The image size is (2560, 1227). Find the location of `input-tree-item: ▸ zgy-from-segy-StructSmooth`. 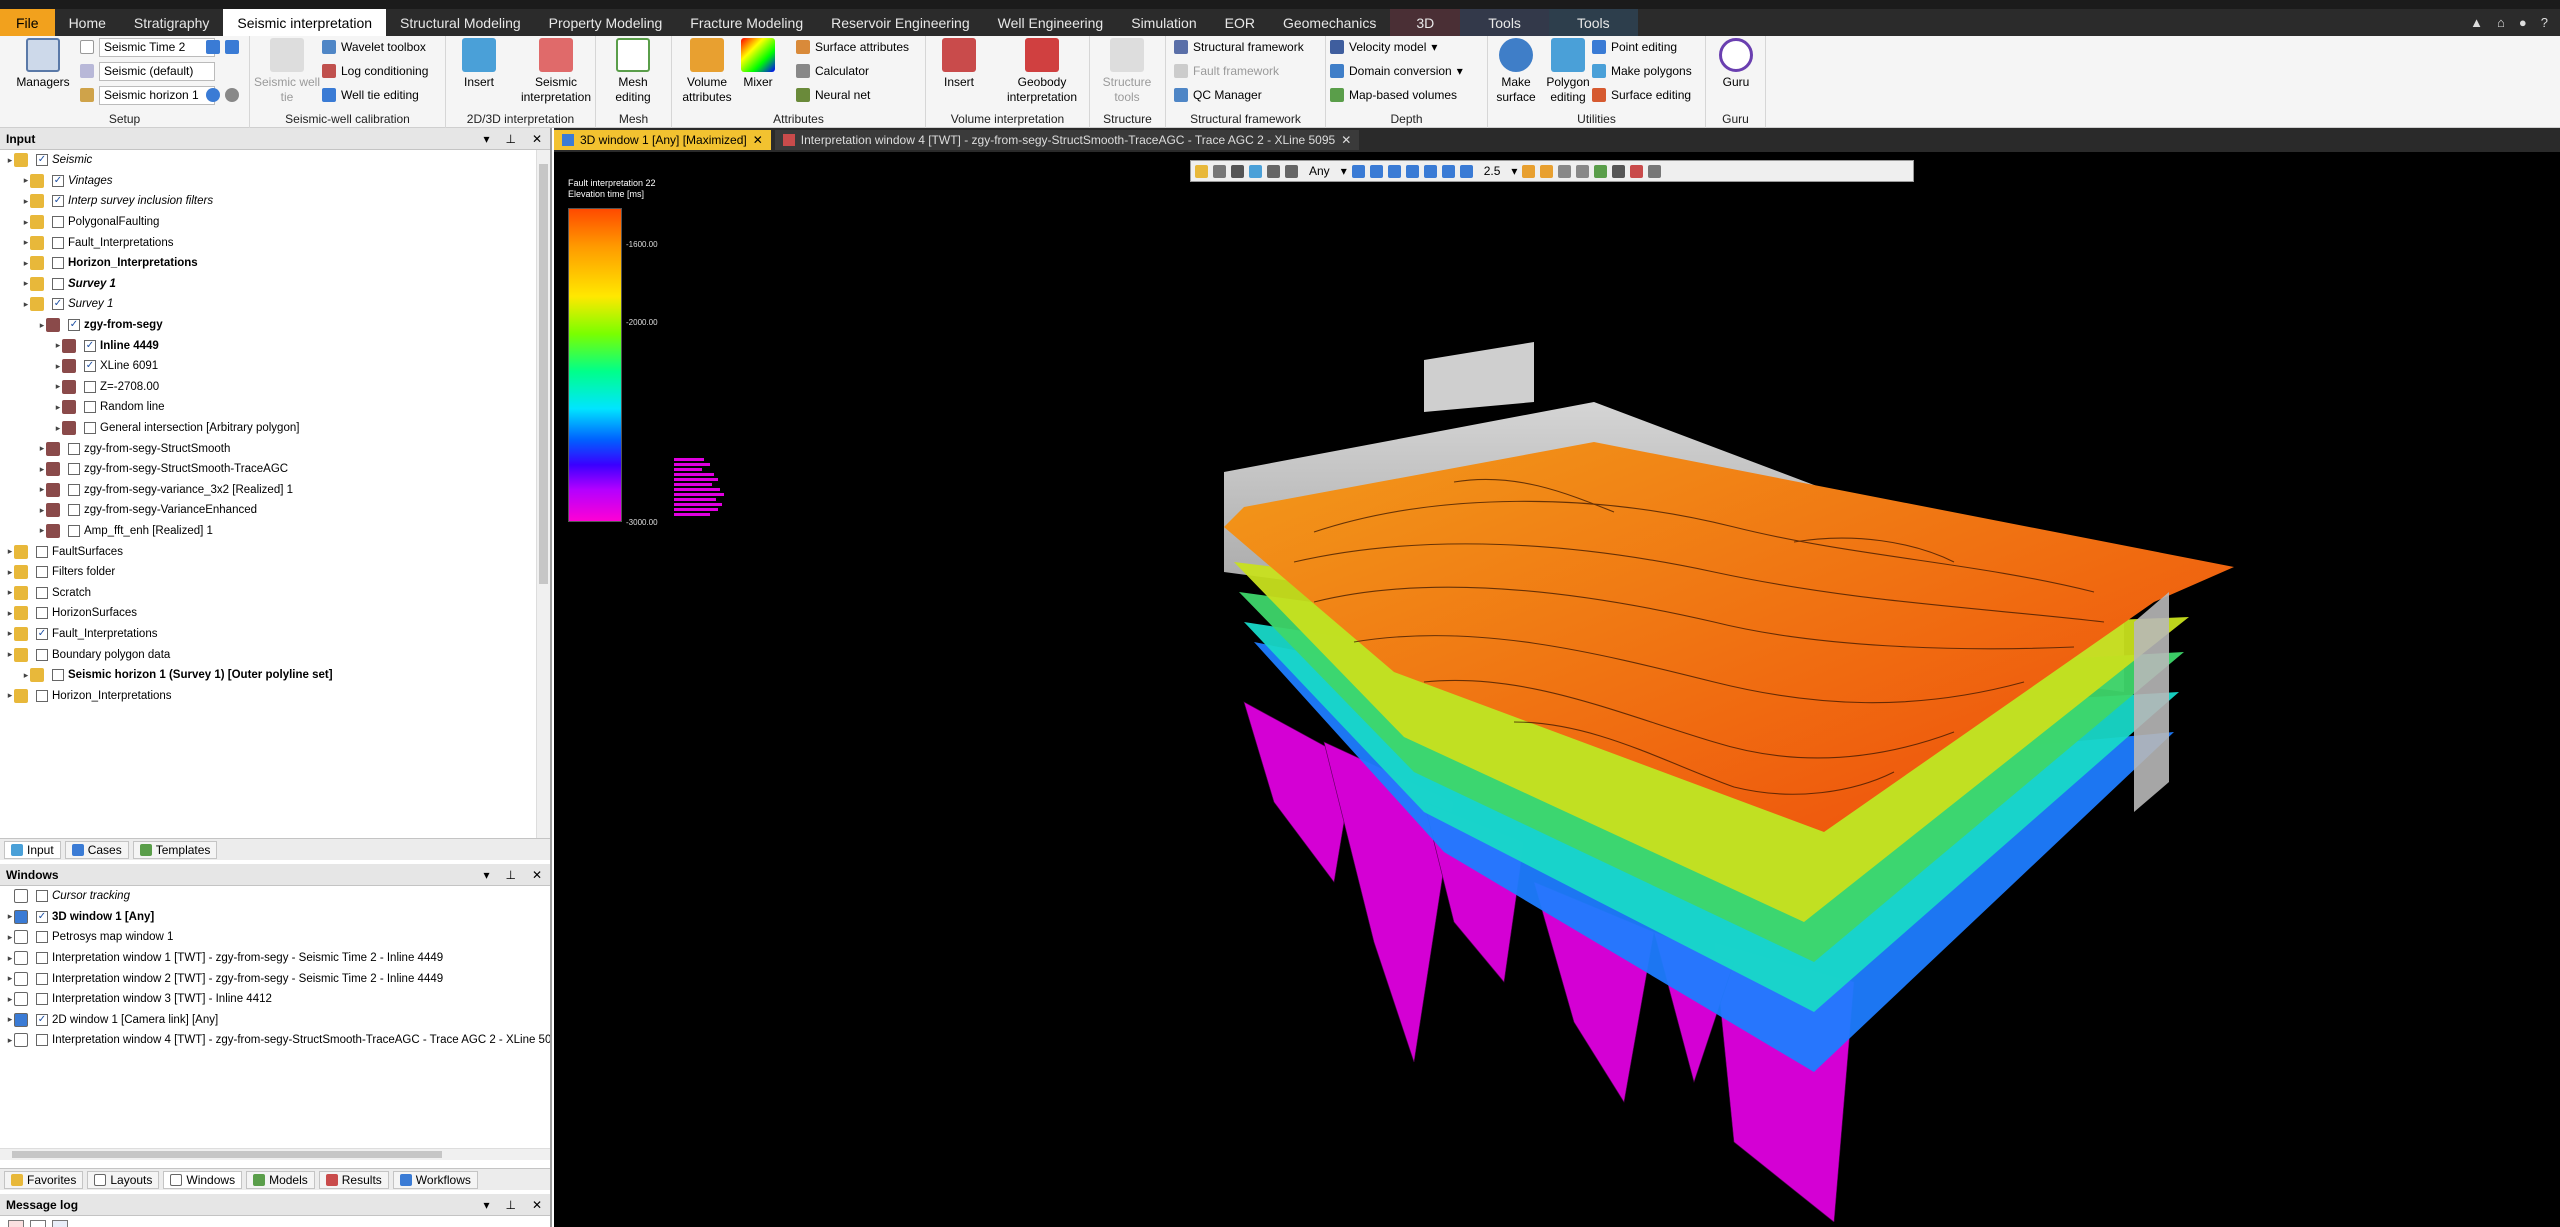

input-tree-item: ▸ zgy-from-segy-StructSmooth is located at coordinates (268, 448).